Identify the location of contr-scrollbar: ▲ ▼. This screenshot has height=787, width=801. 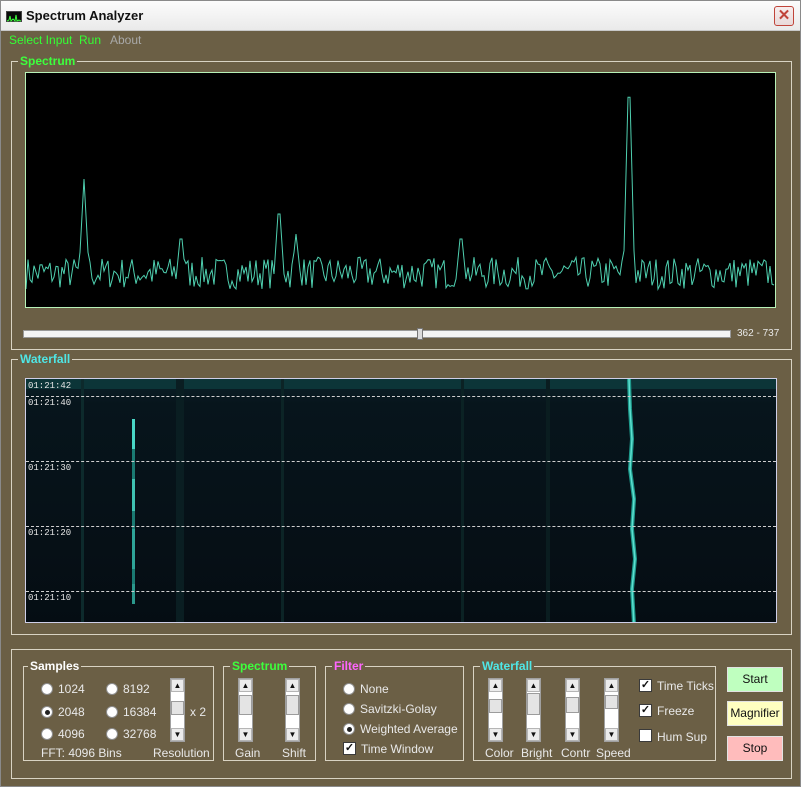
(572, 710).